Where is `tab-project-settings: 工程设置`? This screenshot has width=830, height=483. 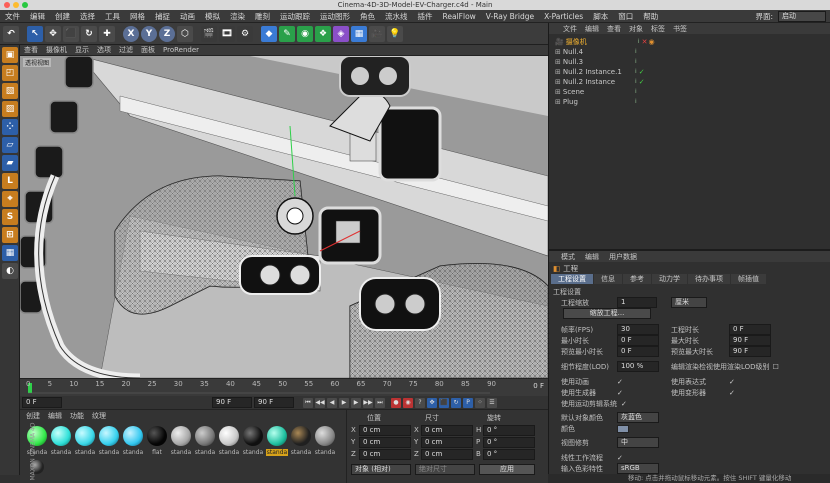
tab-project-settings: 工程设置 is located at coordinates (572, 279).